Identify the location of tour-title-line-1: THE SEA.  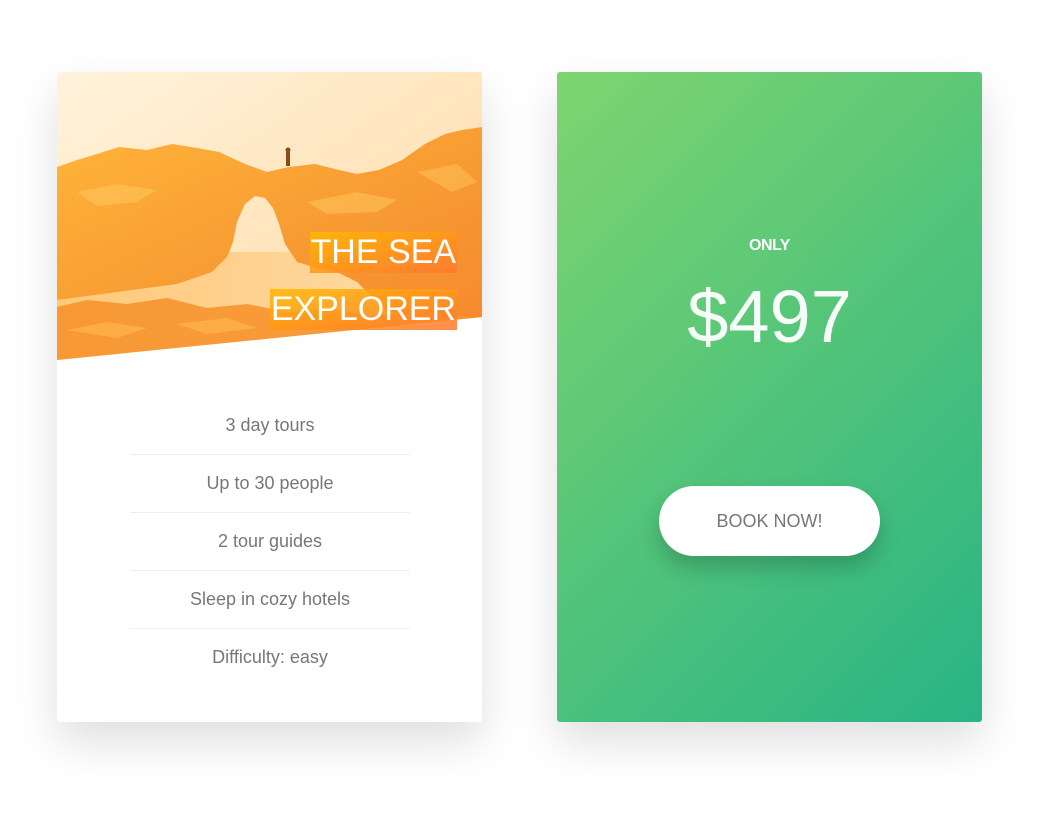
(383, 252).